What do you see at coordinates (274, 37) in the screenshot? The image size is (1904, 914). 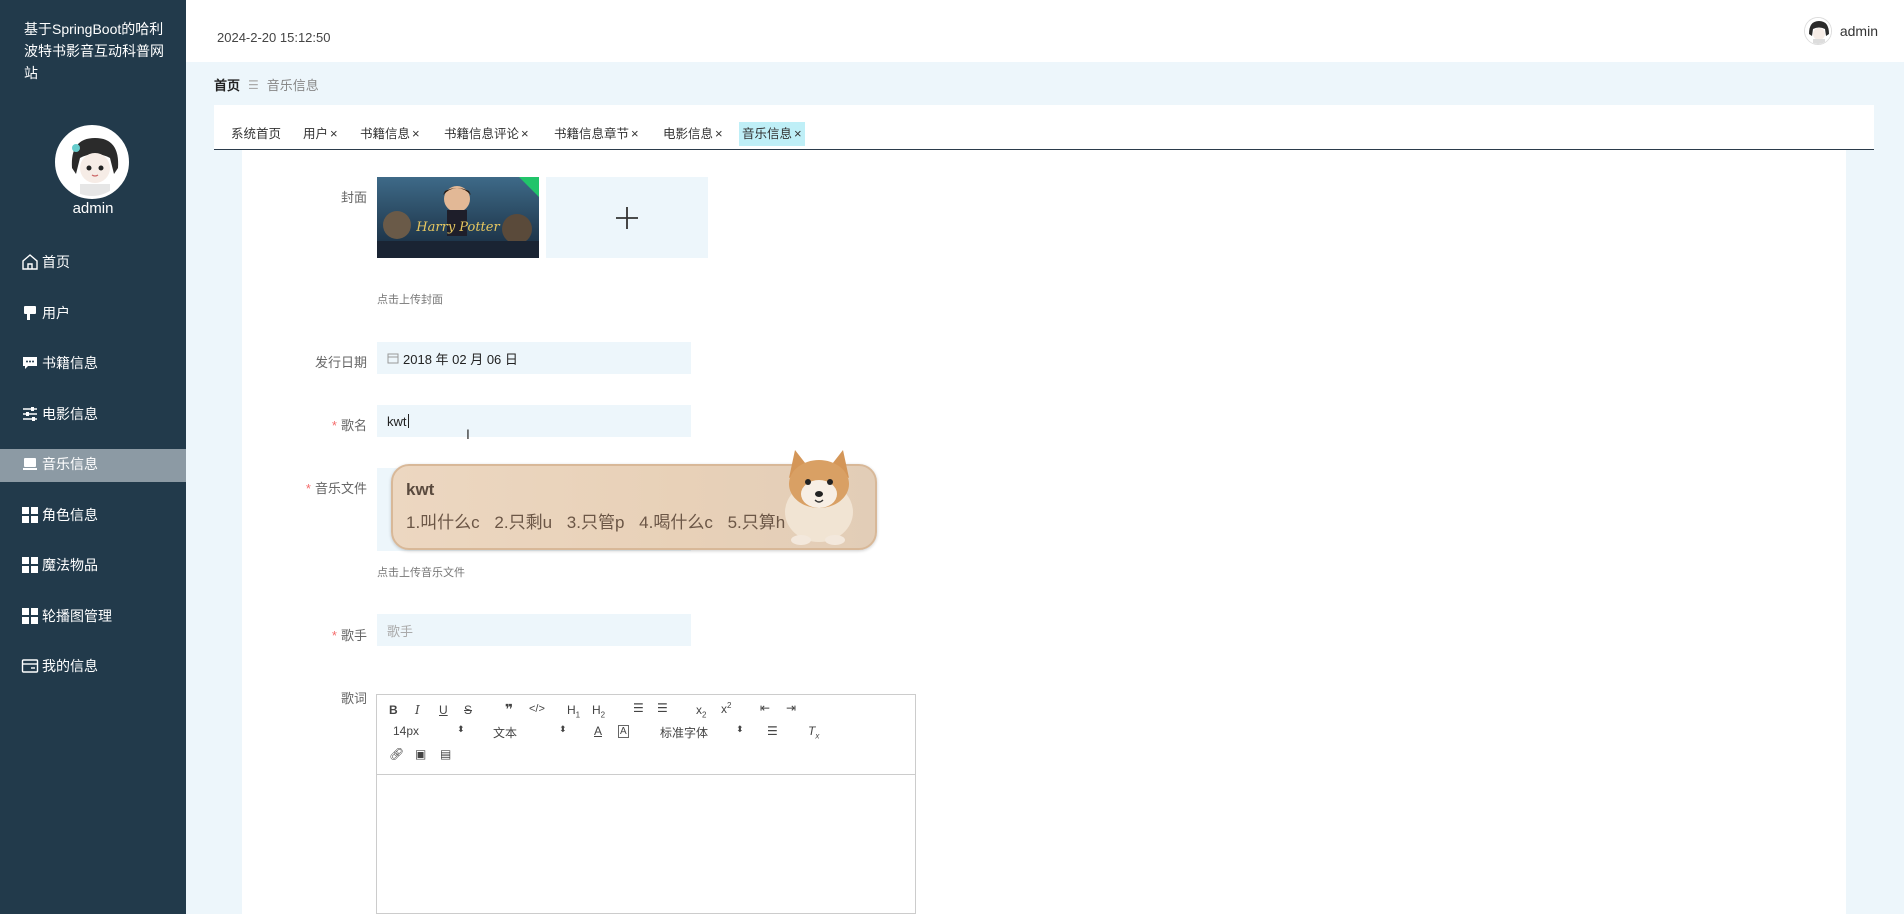 I see `current-datetime: 2024-2-20 15:12:50` at bounding box center [274, 37].